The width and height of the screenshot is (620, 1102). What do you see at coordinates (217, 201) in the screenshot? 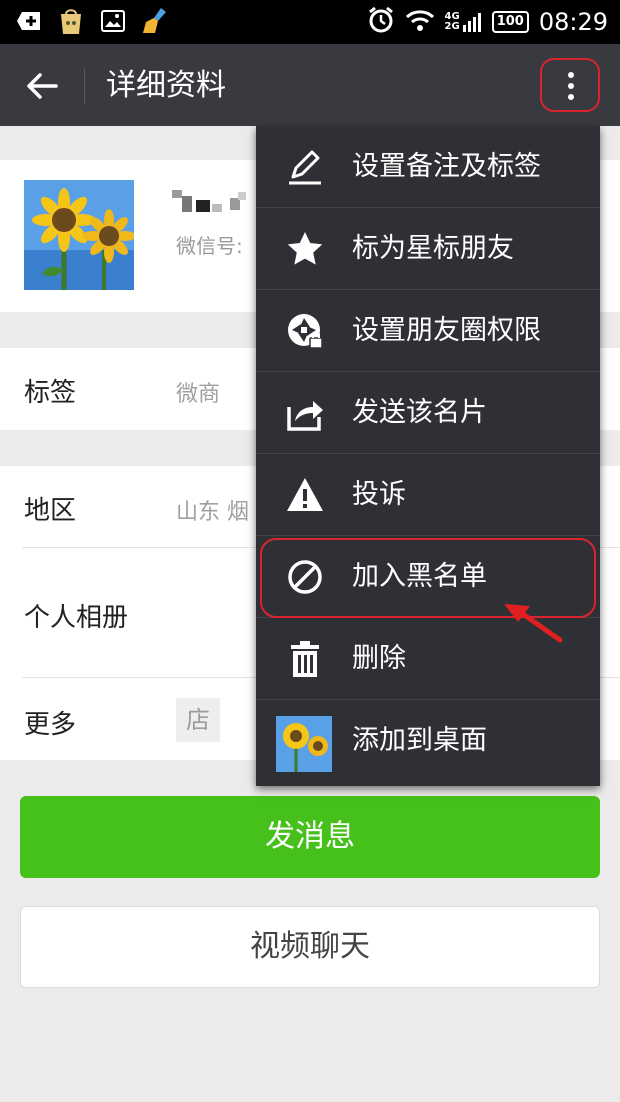
I see `name-blurred` at bounding box center [217, 201].